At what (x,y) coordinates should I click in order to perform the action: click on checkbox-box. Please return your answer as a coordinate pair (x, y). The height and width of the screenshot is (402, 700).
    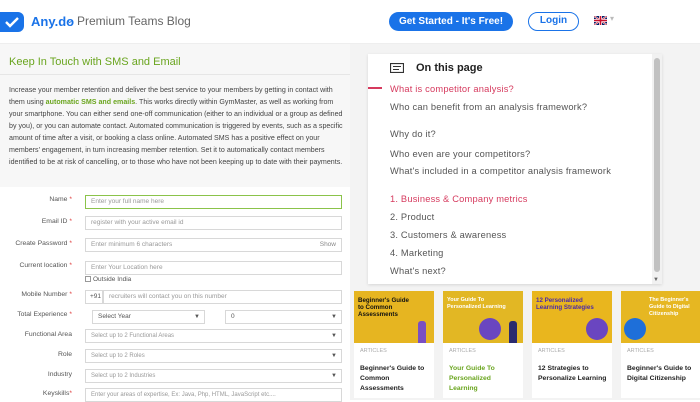
    Looking at the image, I should click on (88, 279).